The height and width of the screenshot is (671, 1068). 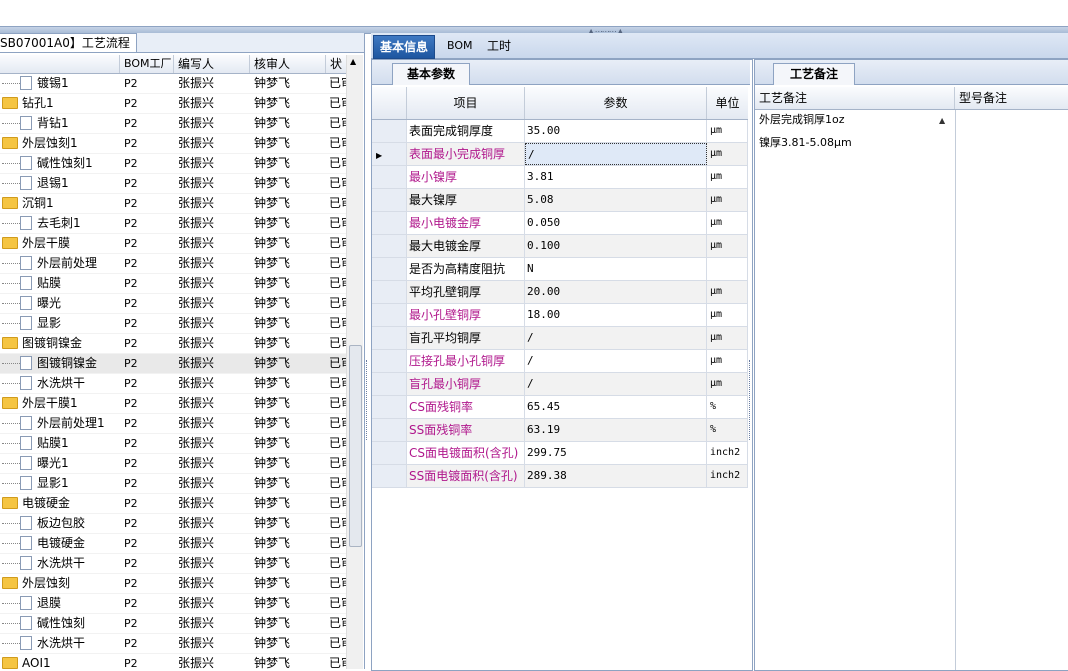 What do you see at coordinates (173, 144) in the screenshot?
I see `tree-row: 外层蚀刻1 P2 张振兴 钟梦飞 已审` at bounding box center [173, 144].